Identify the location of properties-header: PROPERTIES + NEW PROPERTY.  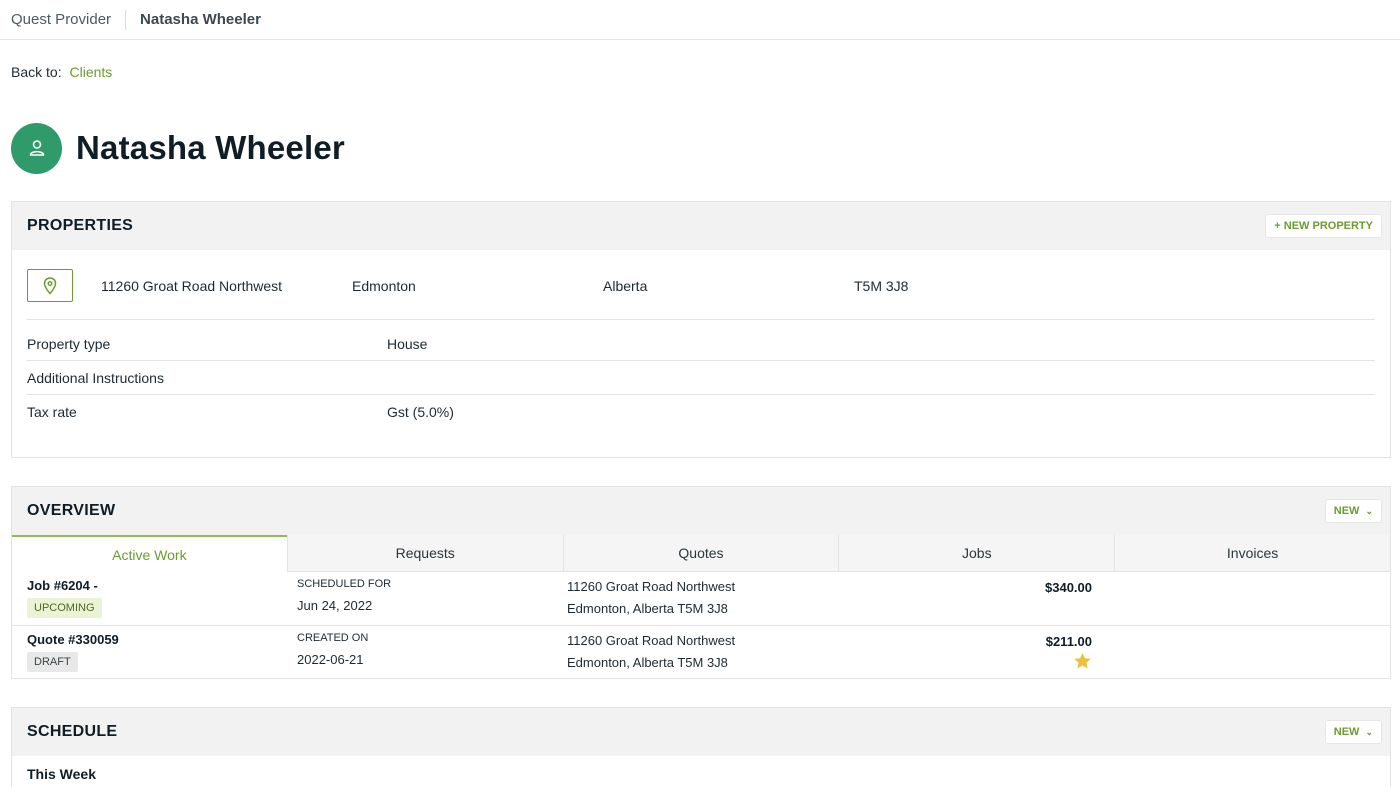
(701, 226).